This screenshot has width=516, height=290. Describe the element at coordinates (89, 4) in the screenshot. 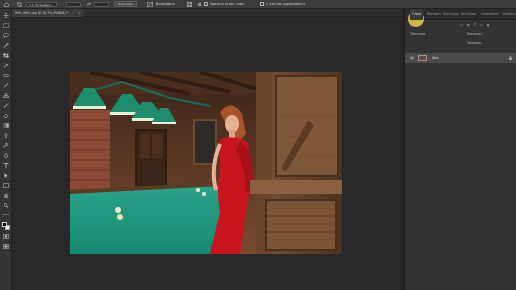

I see `swap-icon` at that location.